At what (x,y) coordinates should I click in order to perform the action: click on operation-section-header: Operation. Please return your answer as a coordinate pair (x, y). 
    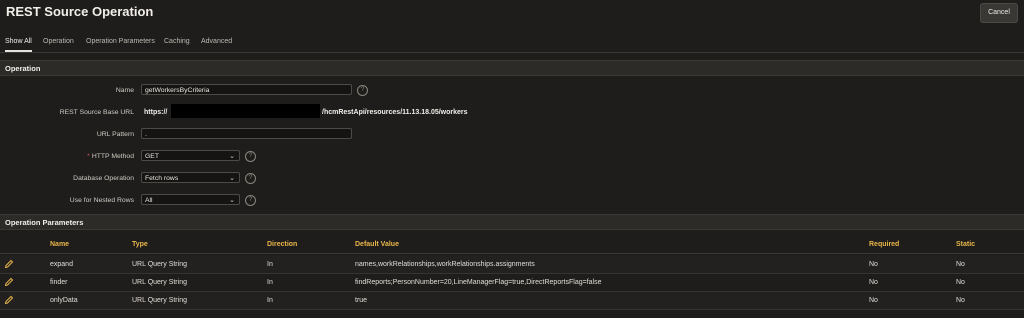
    Looking at the image, I should click on (512, 68).